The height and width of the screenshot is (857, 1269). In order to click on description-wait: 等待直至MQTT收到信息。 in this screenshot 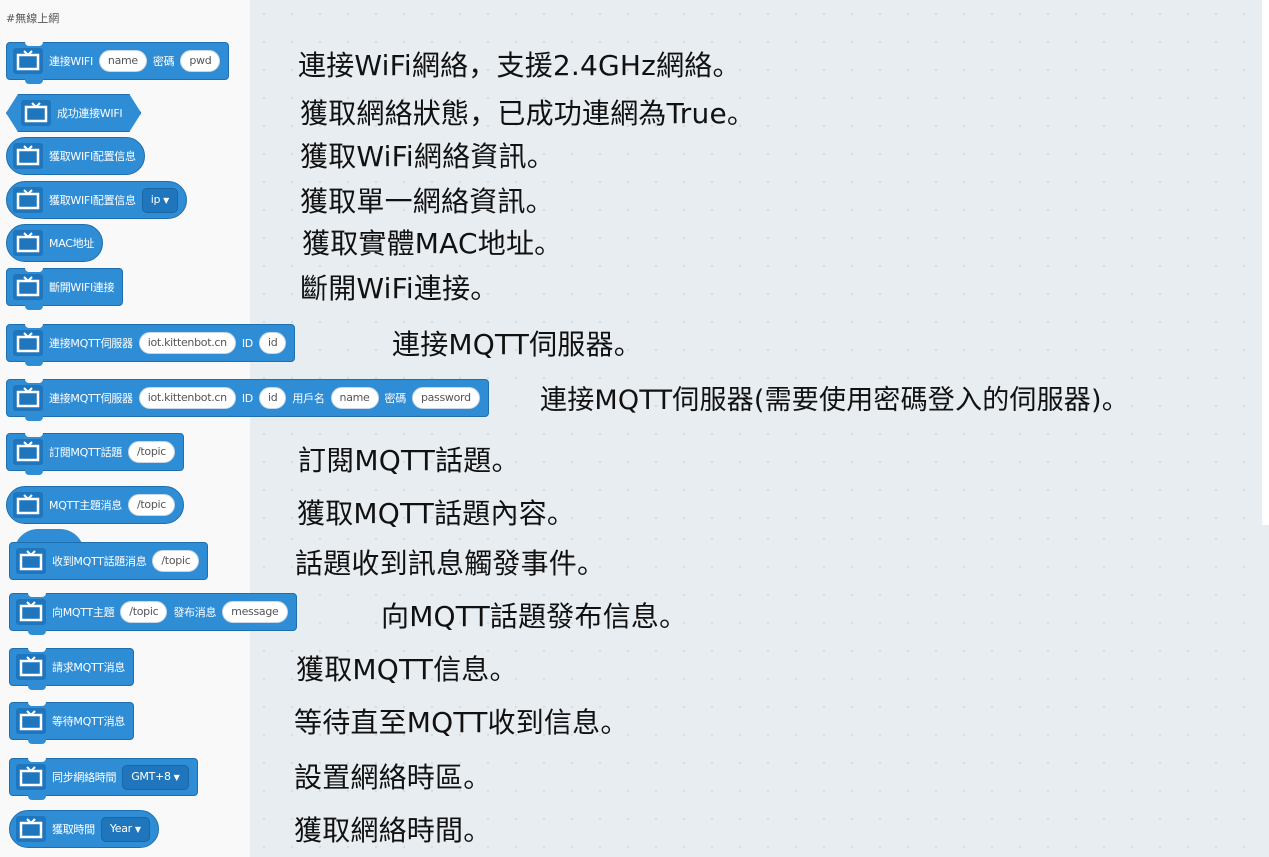, I will do `click(461, 722)`.